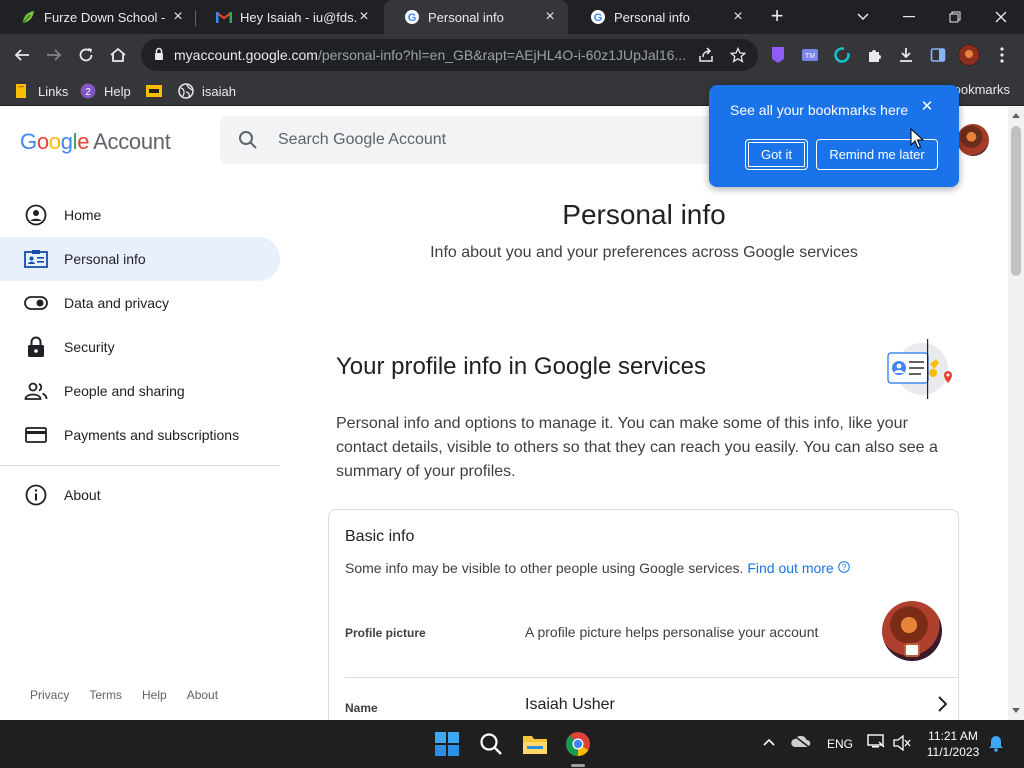  What do you see at coordinates (790, 568) in the screenshot?
I see `find-out-more-label: Find out more` at bounding box center [790, 568].